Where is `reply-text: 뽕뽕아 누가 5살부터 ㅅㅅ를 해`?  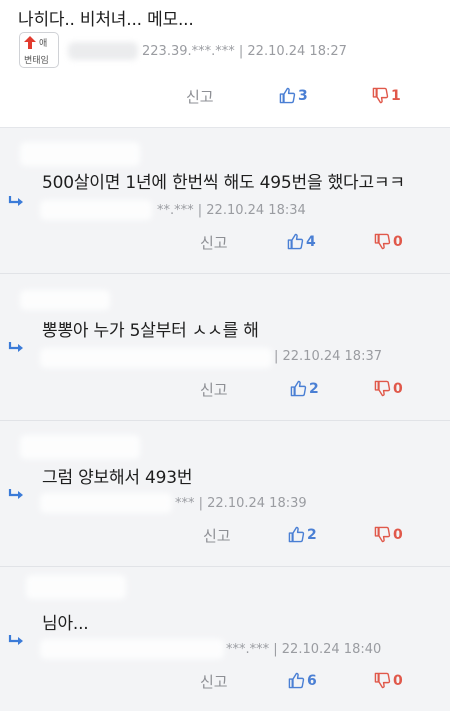
reply-text: 뽕뽕아 누가 5살부터 ㅅㅅ를 해 is located at coordinates (150, 331).